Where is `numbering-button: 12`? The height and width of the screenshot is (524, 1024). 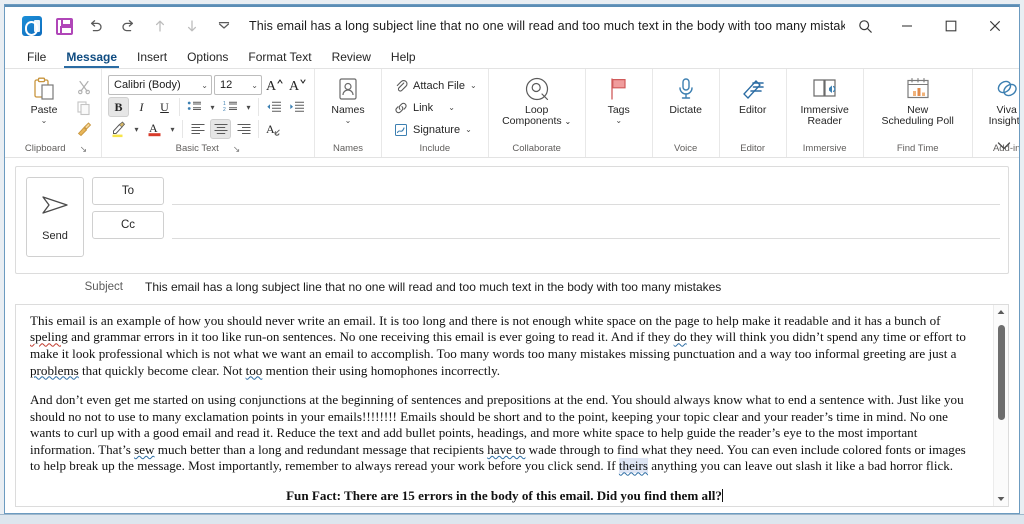
numbering-button: 12 is located at coordinates (230, 107).